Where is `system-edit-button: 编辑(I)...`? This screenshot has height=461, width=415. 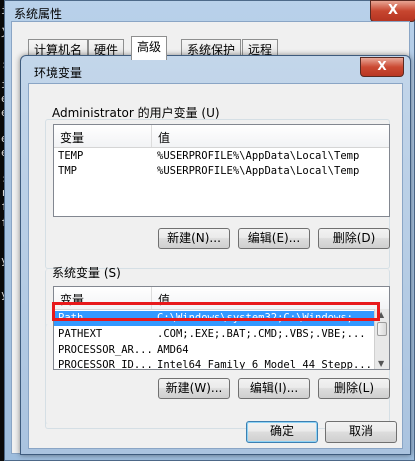 system-edit-button: 编辑(I)... is located at coordinates (274, 388).